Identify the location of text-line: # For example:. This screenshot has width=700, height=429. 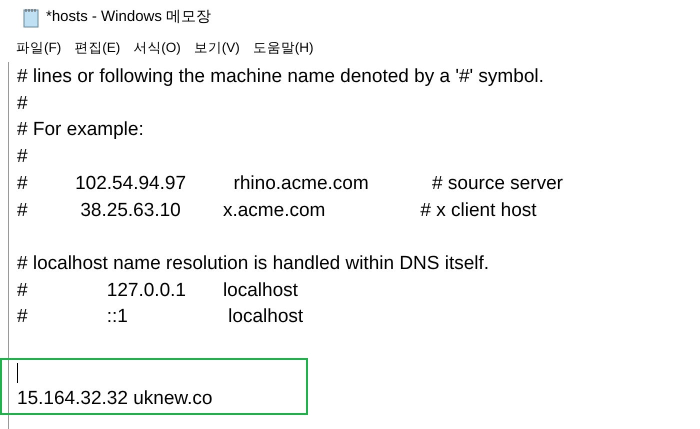
(80, 130).